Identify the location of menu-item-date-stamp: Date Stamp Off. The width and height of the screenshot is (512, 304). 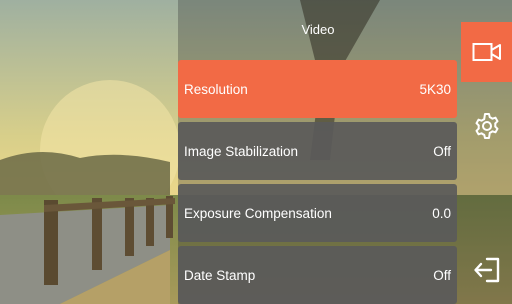
(317, 275).